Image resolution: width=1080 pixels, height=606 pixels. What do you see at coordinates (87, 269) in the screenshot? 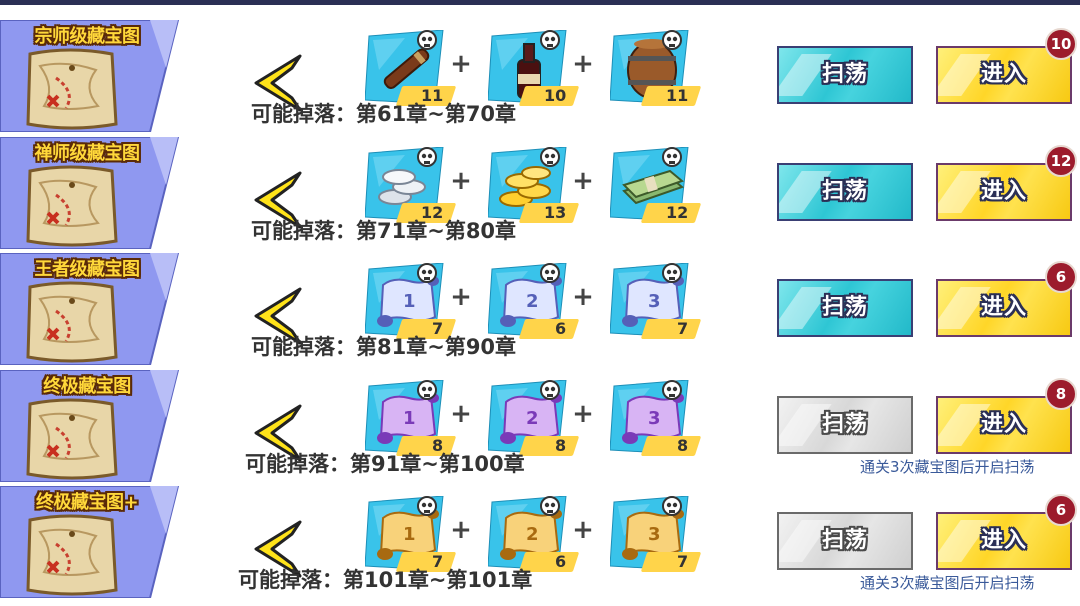
I see `map-title: 王者级藏宝图` at bounding box center [87, 269].